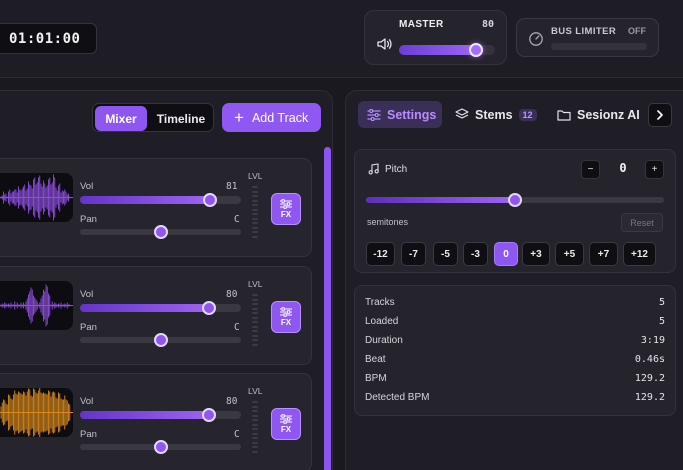 The width and height of the screenshot is (683, 470). Describe the element at coordinates (475, 50) in the screenshot. I see `master-volume-knob` at that location.